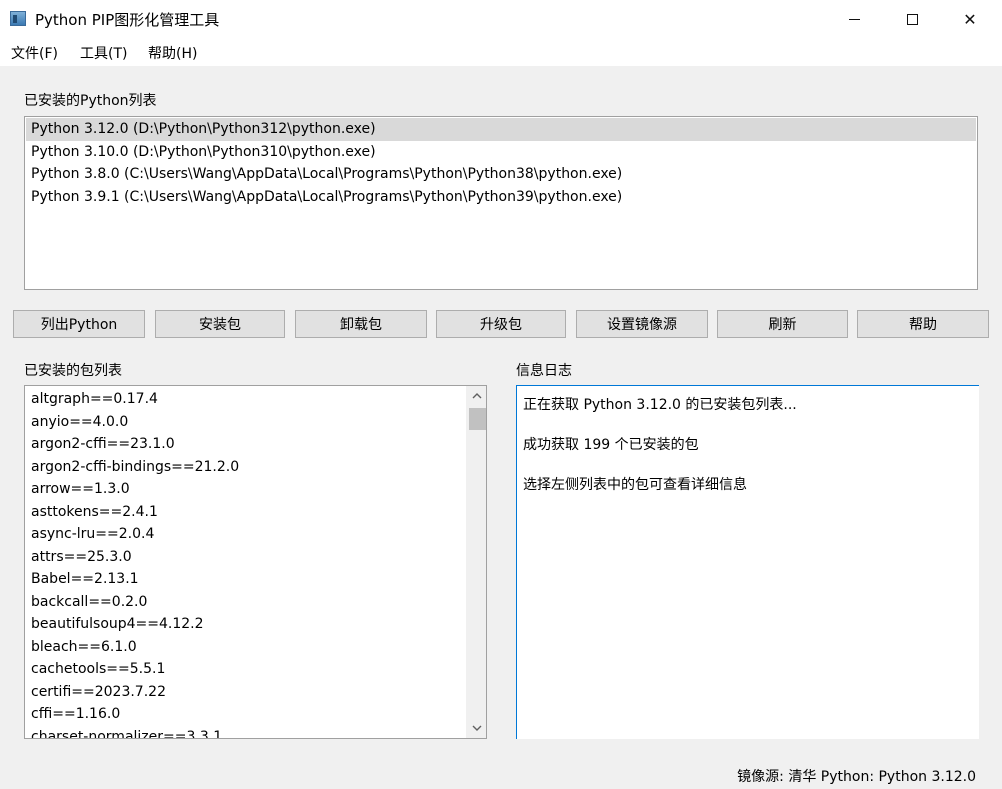 The height and width of the screenshot is (789, 1002). Describe the element at coordinates (79, 324) in the screenshot. I see `list-python-button: 列出Python` at that location.